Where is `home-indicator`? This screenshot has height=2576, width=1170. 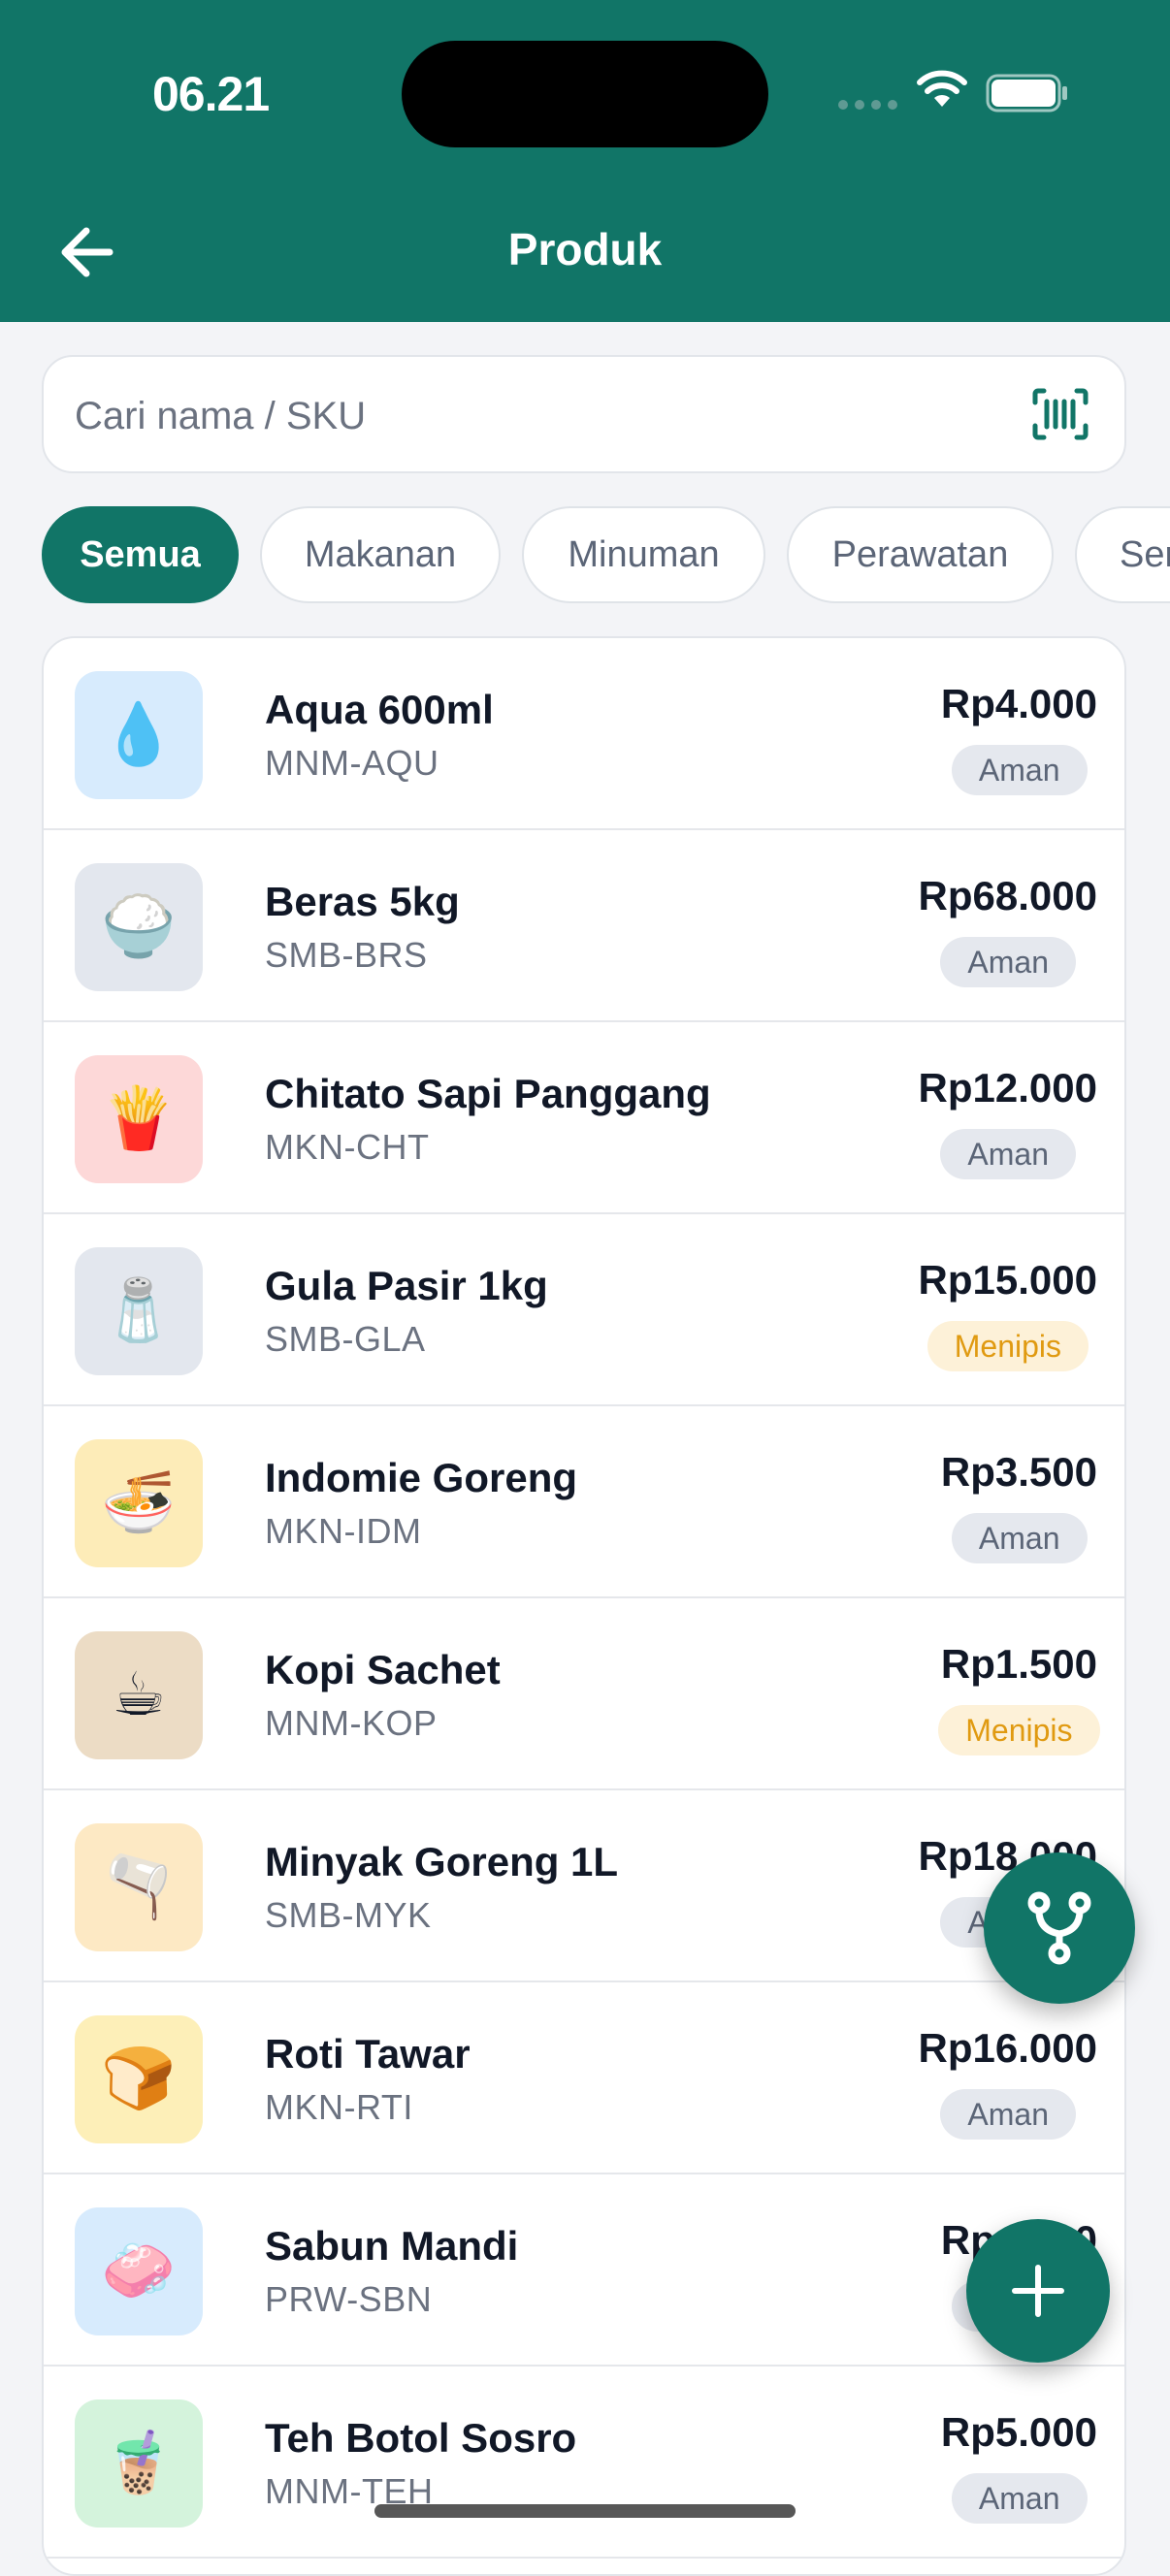 home-indicator is located at coordinates (585, 2511).